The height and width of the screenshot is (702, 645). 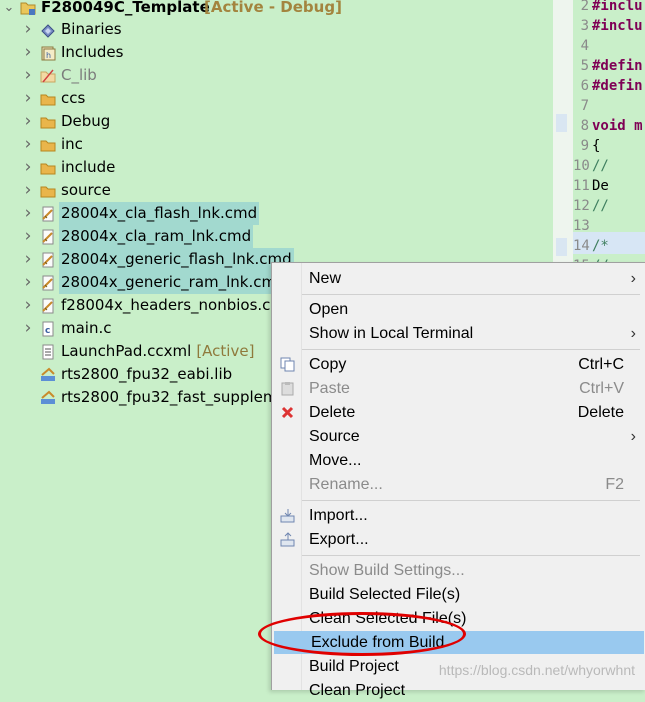 What do you see at coordinates (458, 309) in the screenshot?
I see `menu-item-open: Open` at bounding box center [458, 309].